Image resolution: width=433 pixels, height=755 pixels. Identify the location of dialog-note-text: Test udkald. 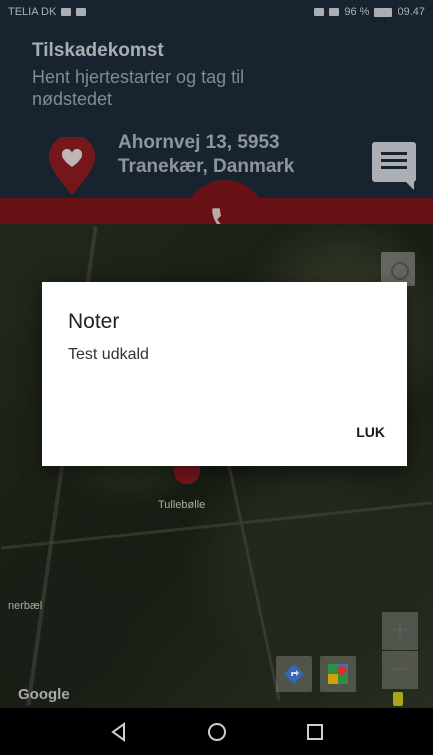
(108, 354).